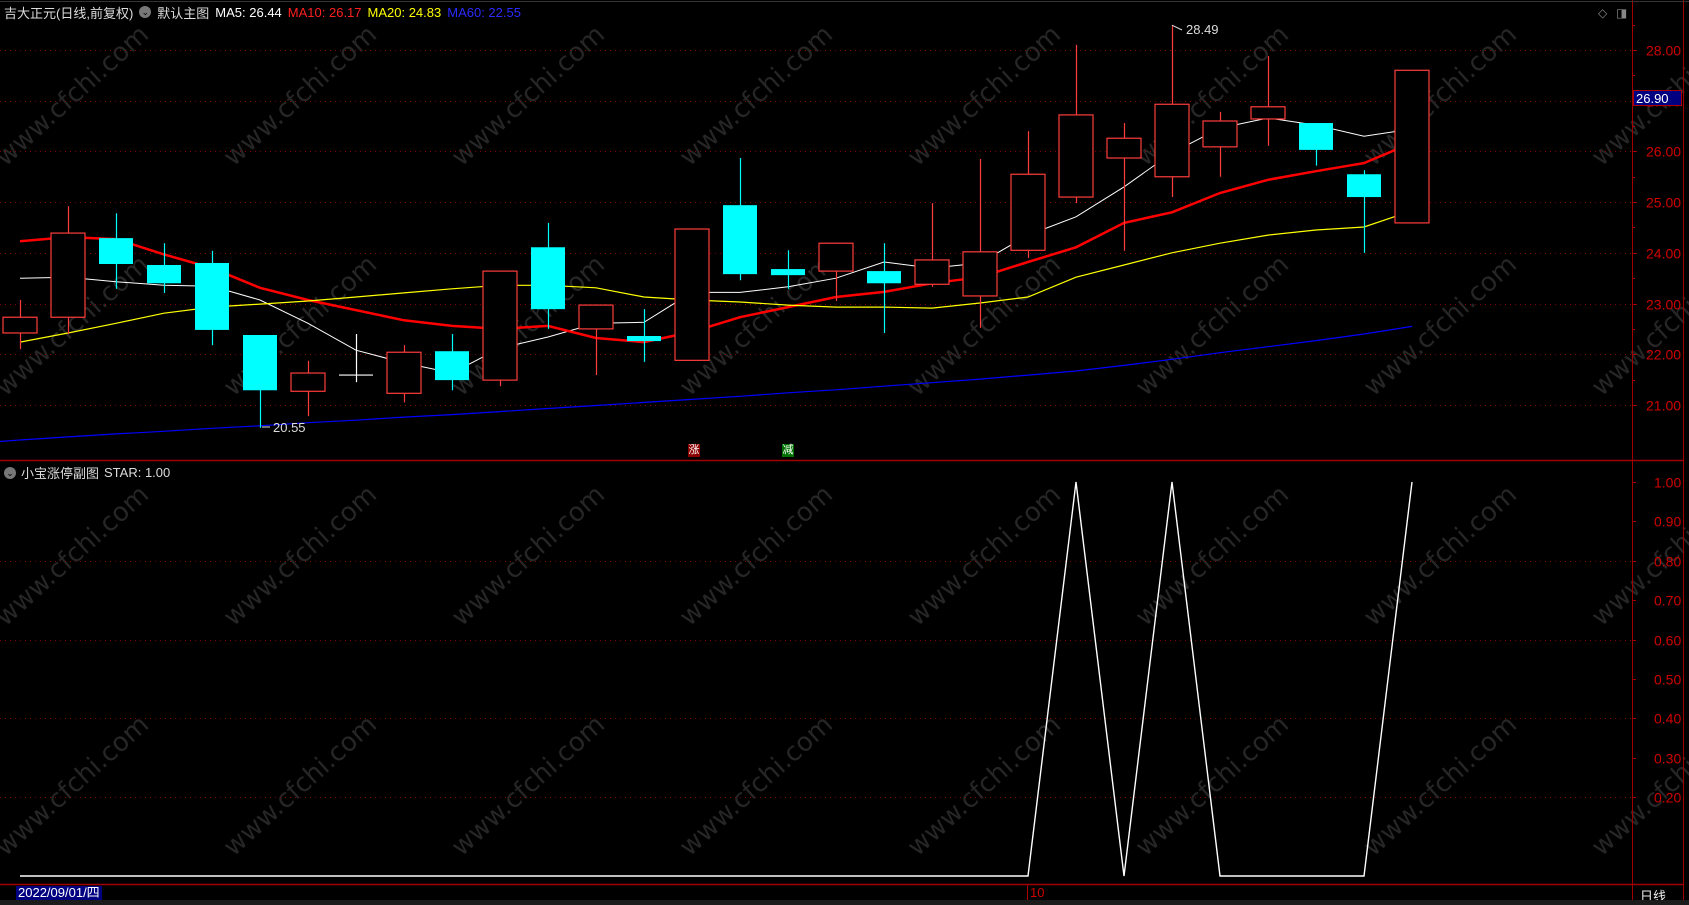 The width and height of the screenshot is (1689, 905). What do you see at coordinates (1667, 798) in the screenshot?
I see `star-tick-label: 0.20` at bounding box center [1667, 798].